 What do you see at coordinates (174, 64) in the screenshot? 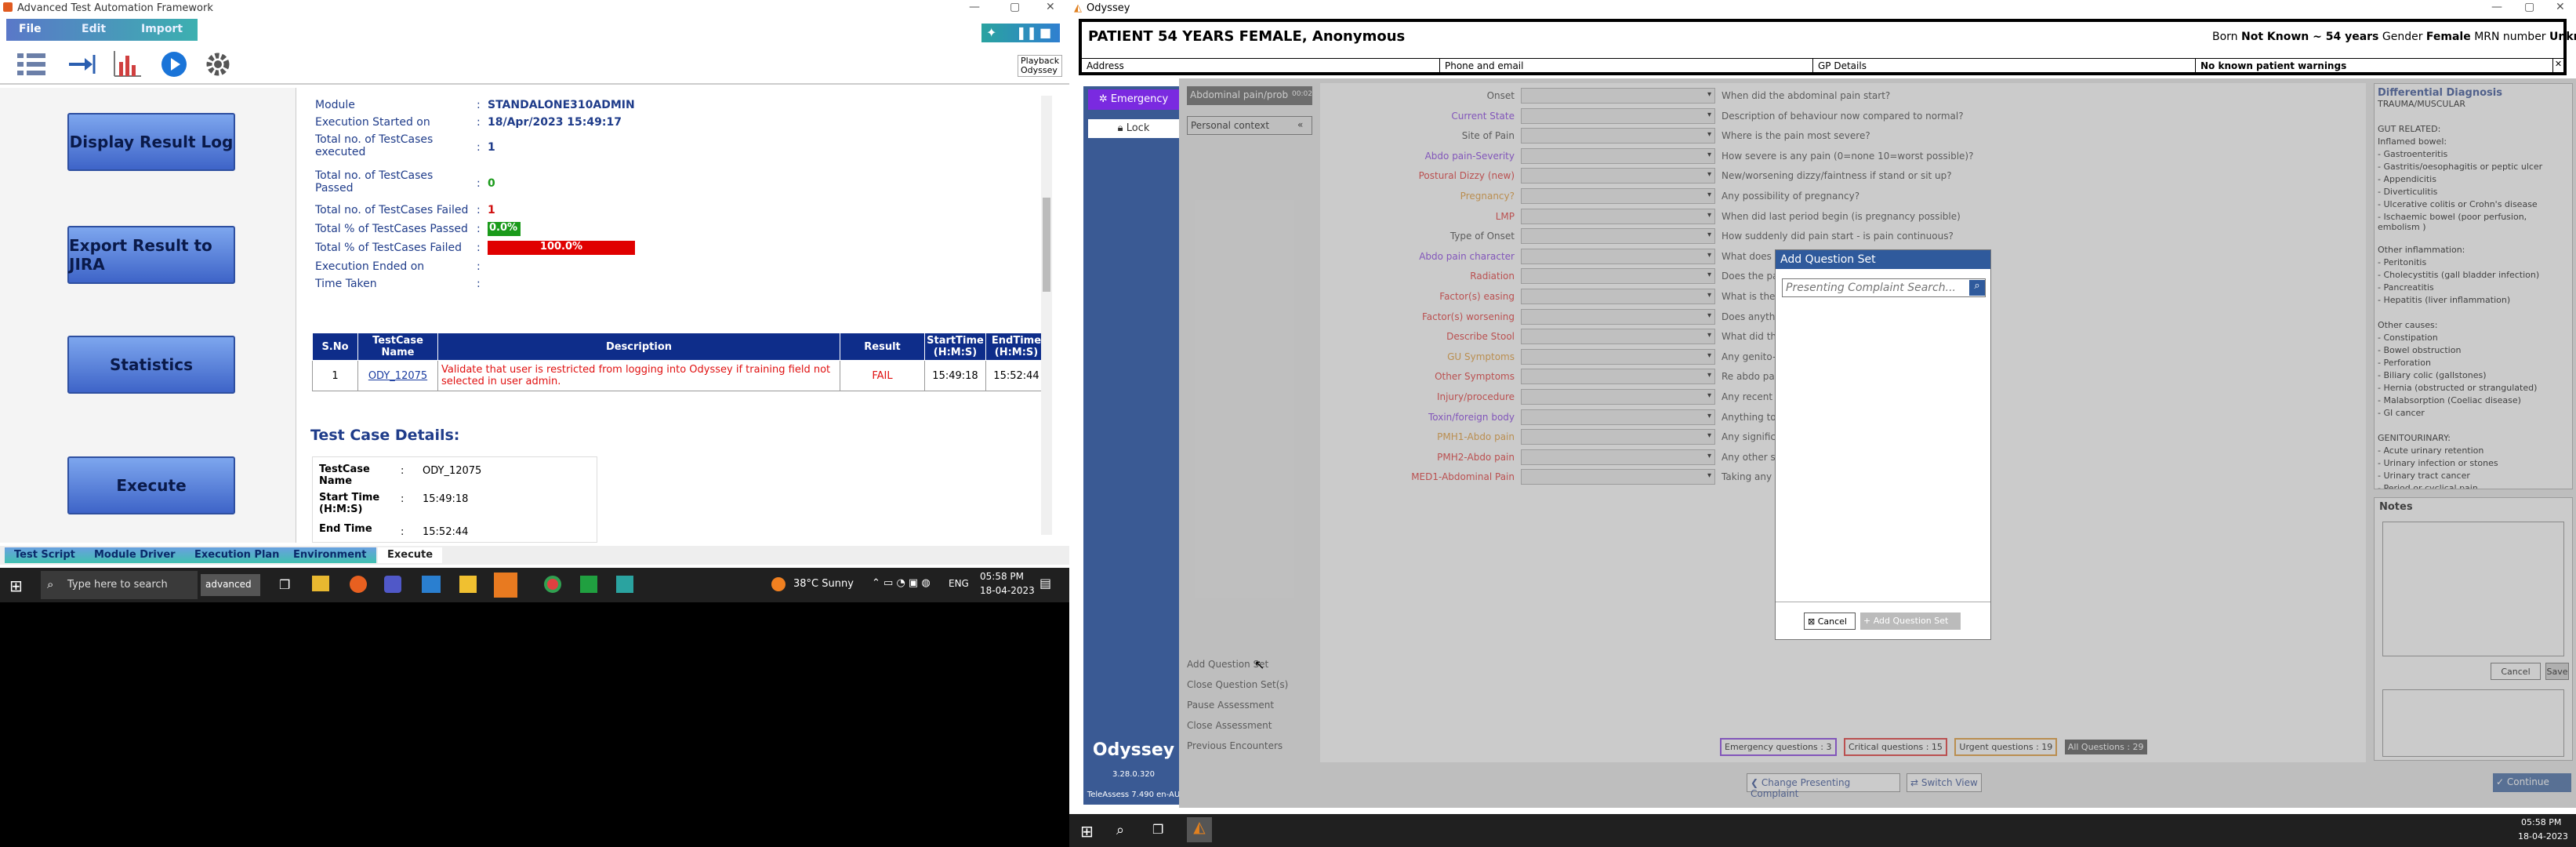
I see `play-icon` at bounding box center [174, 64].